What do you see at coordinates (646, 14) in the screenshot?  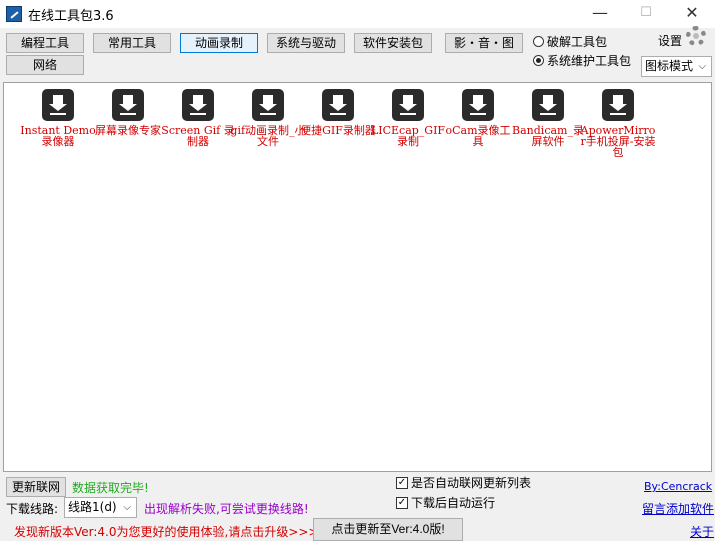 I see `maximize-button: ☐` at bounding box center [646, 14].